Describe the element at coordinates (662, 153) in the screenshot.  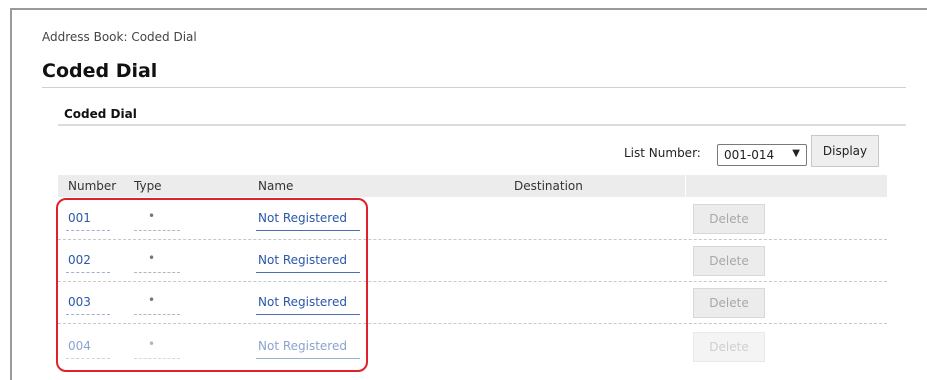
I see `list-number-label: List Number:` at that location.